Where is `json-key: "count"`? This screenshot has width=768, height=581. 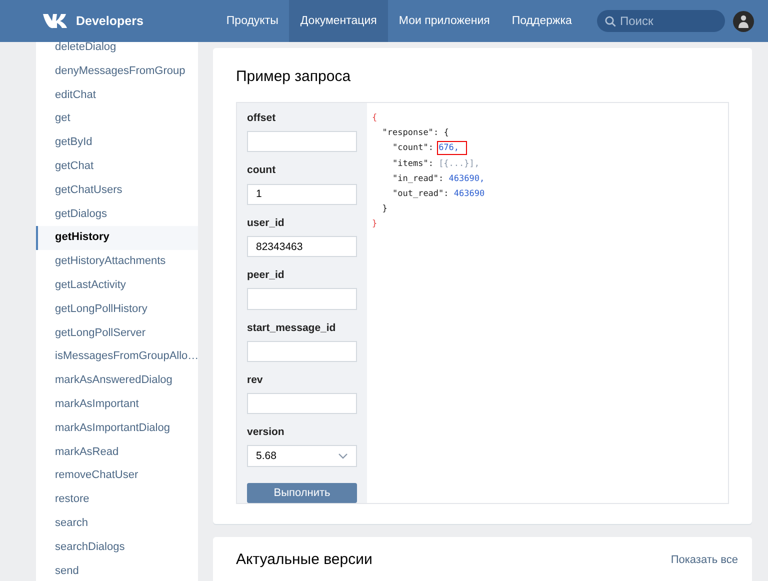
json-key: "count" is located at coordinates (410, 148).